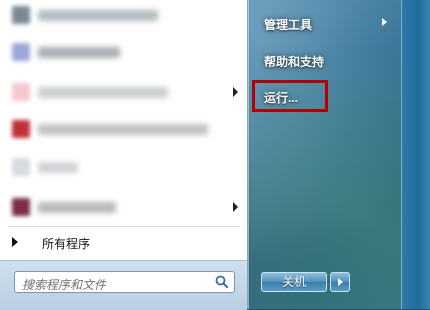 The image size is (430, 310). Describe the element at coordinates (15, 242) in the screenshot. I see `expand-arrow-icon` at that location.